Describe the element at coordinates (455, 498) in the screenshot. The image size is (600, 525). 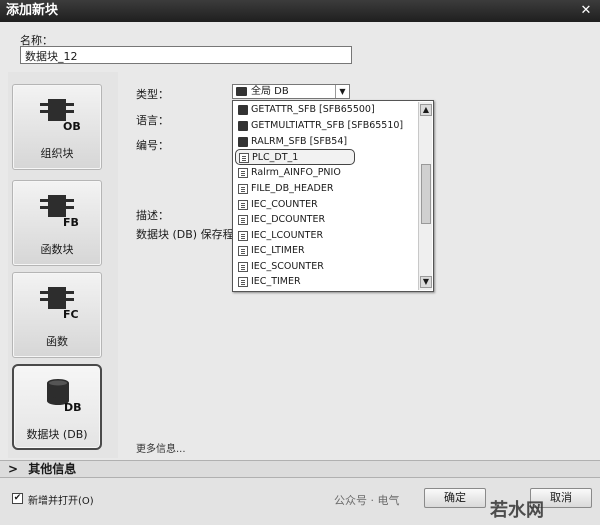
I see `ok-button: 确定` at that location.